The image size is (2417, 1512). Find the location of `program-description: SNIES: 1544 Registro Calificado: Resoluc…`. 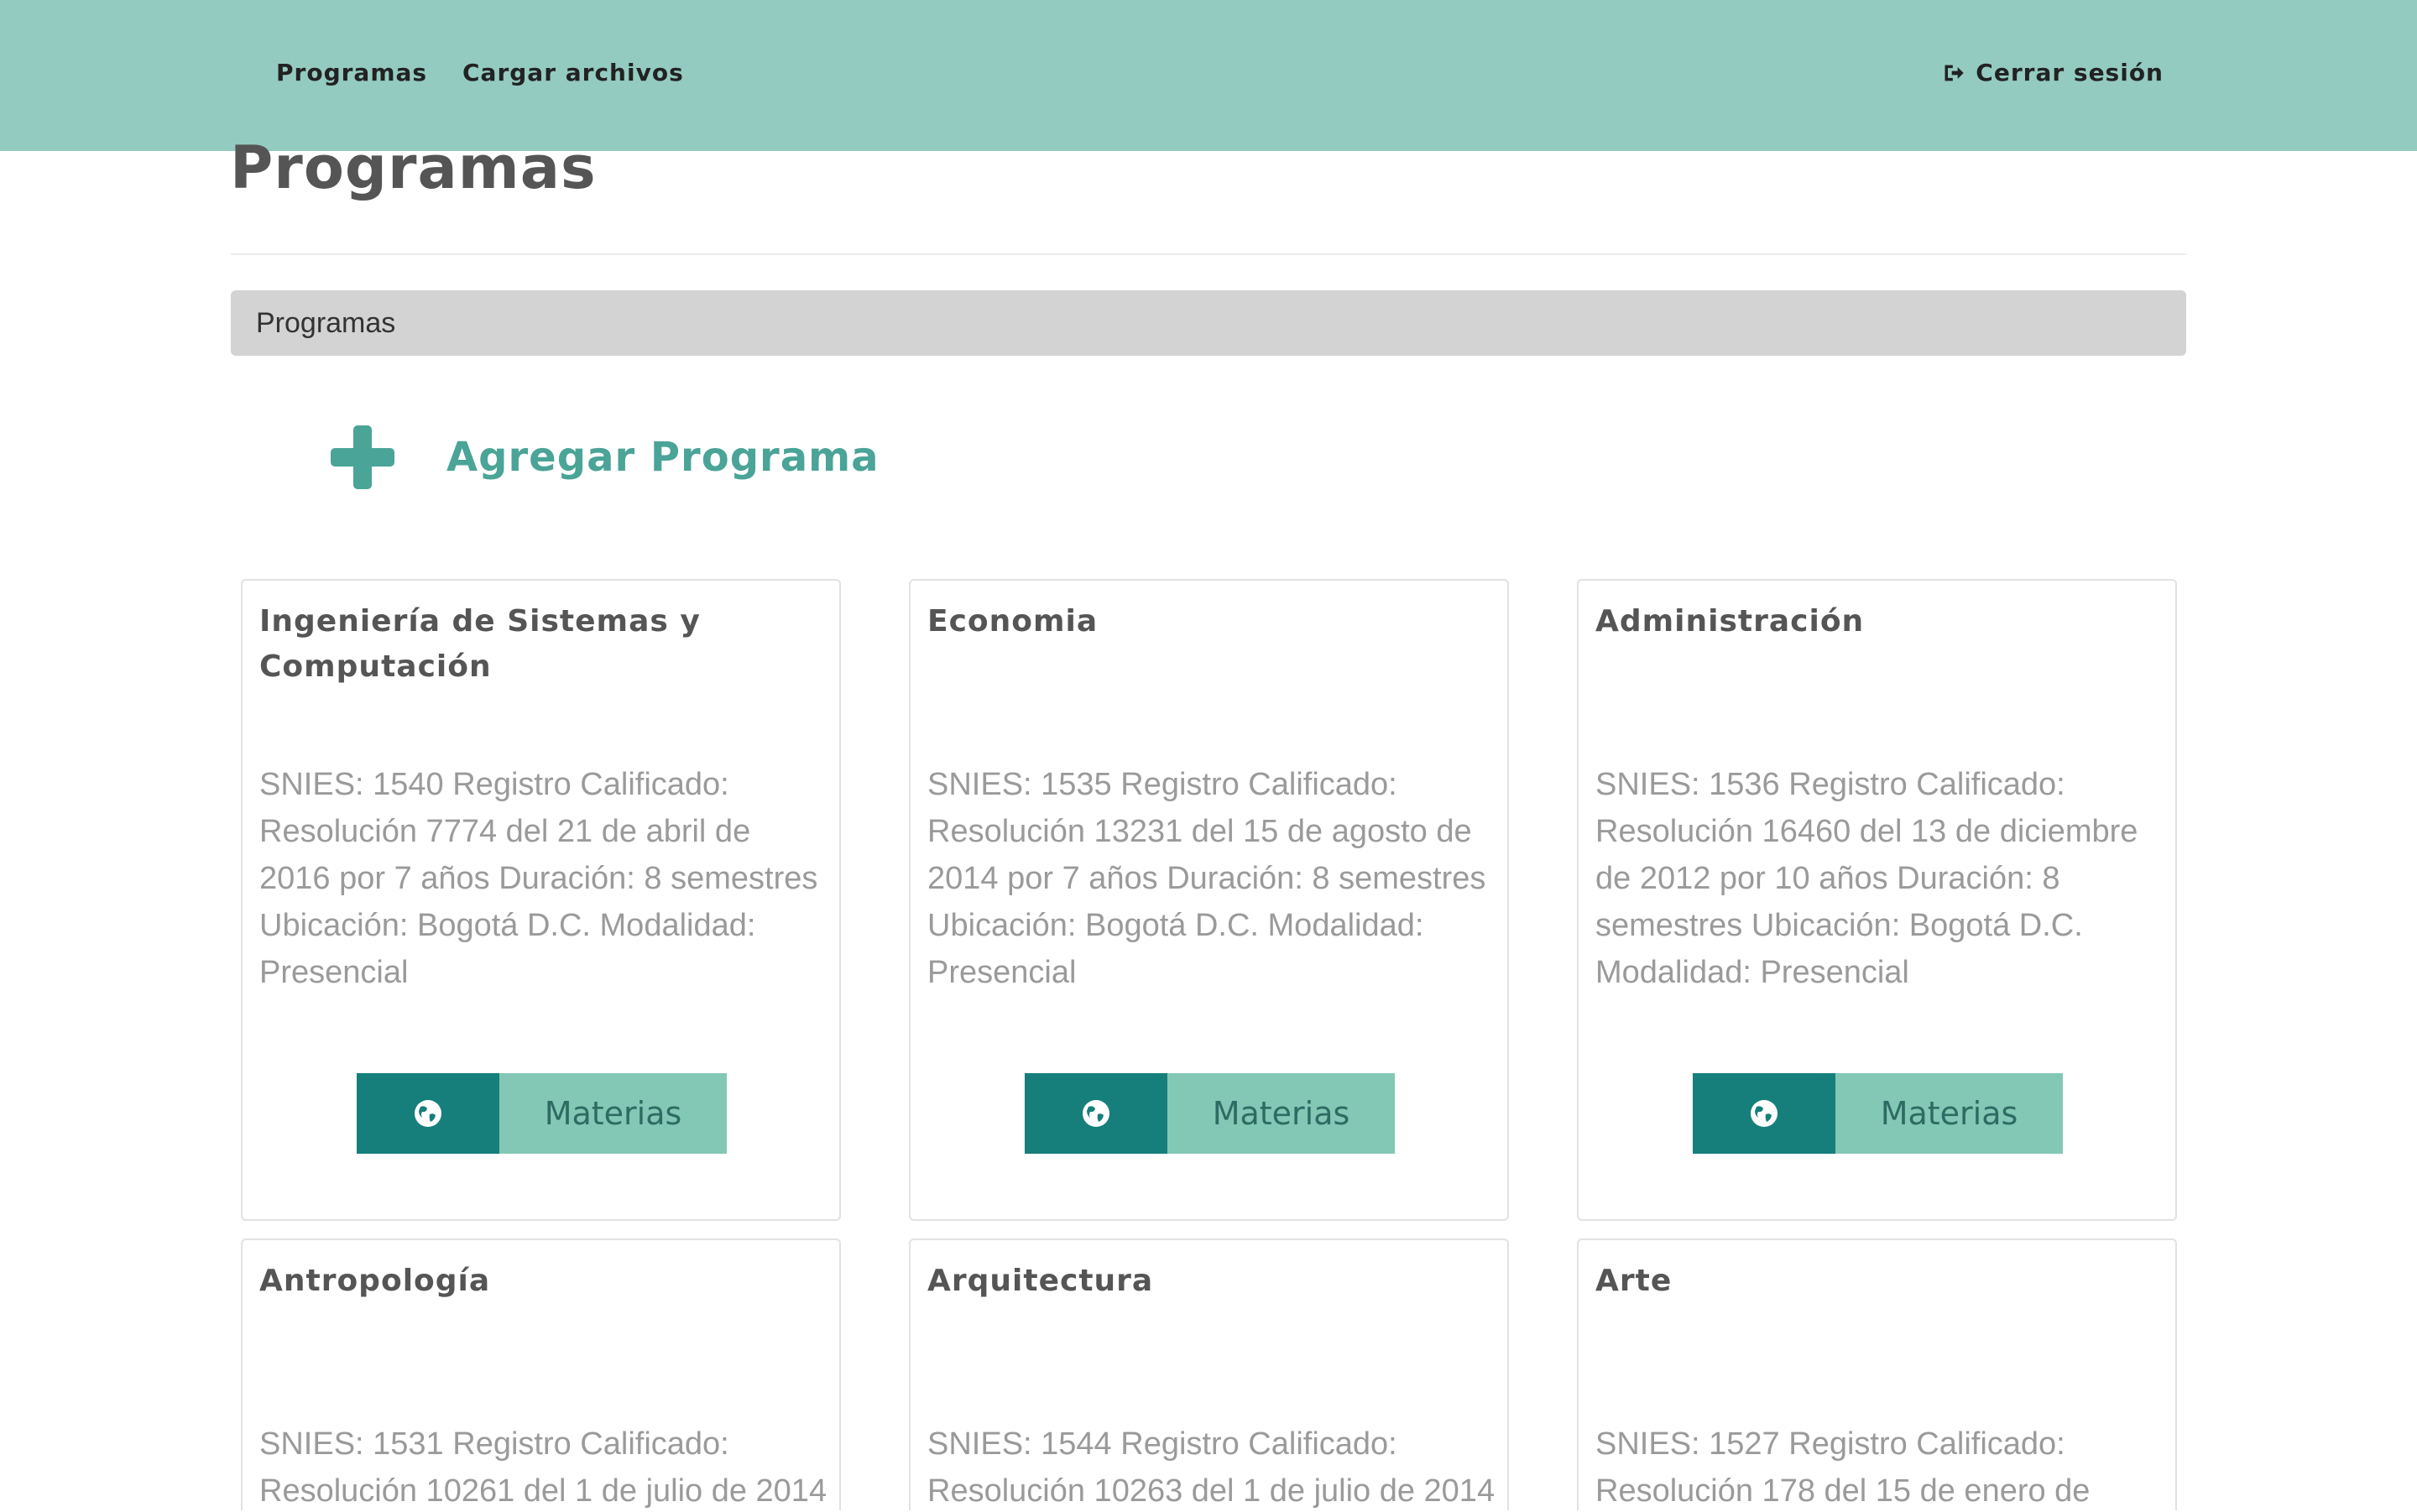

program-description: SNIES: 1544 Registro Calificado: Resoluc… is located at coordinates (1211, 1467).